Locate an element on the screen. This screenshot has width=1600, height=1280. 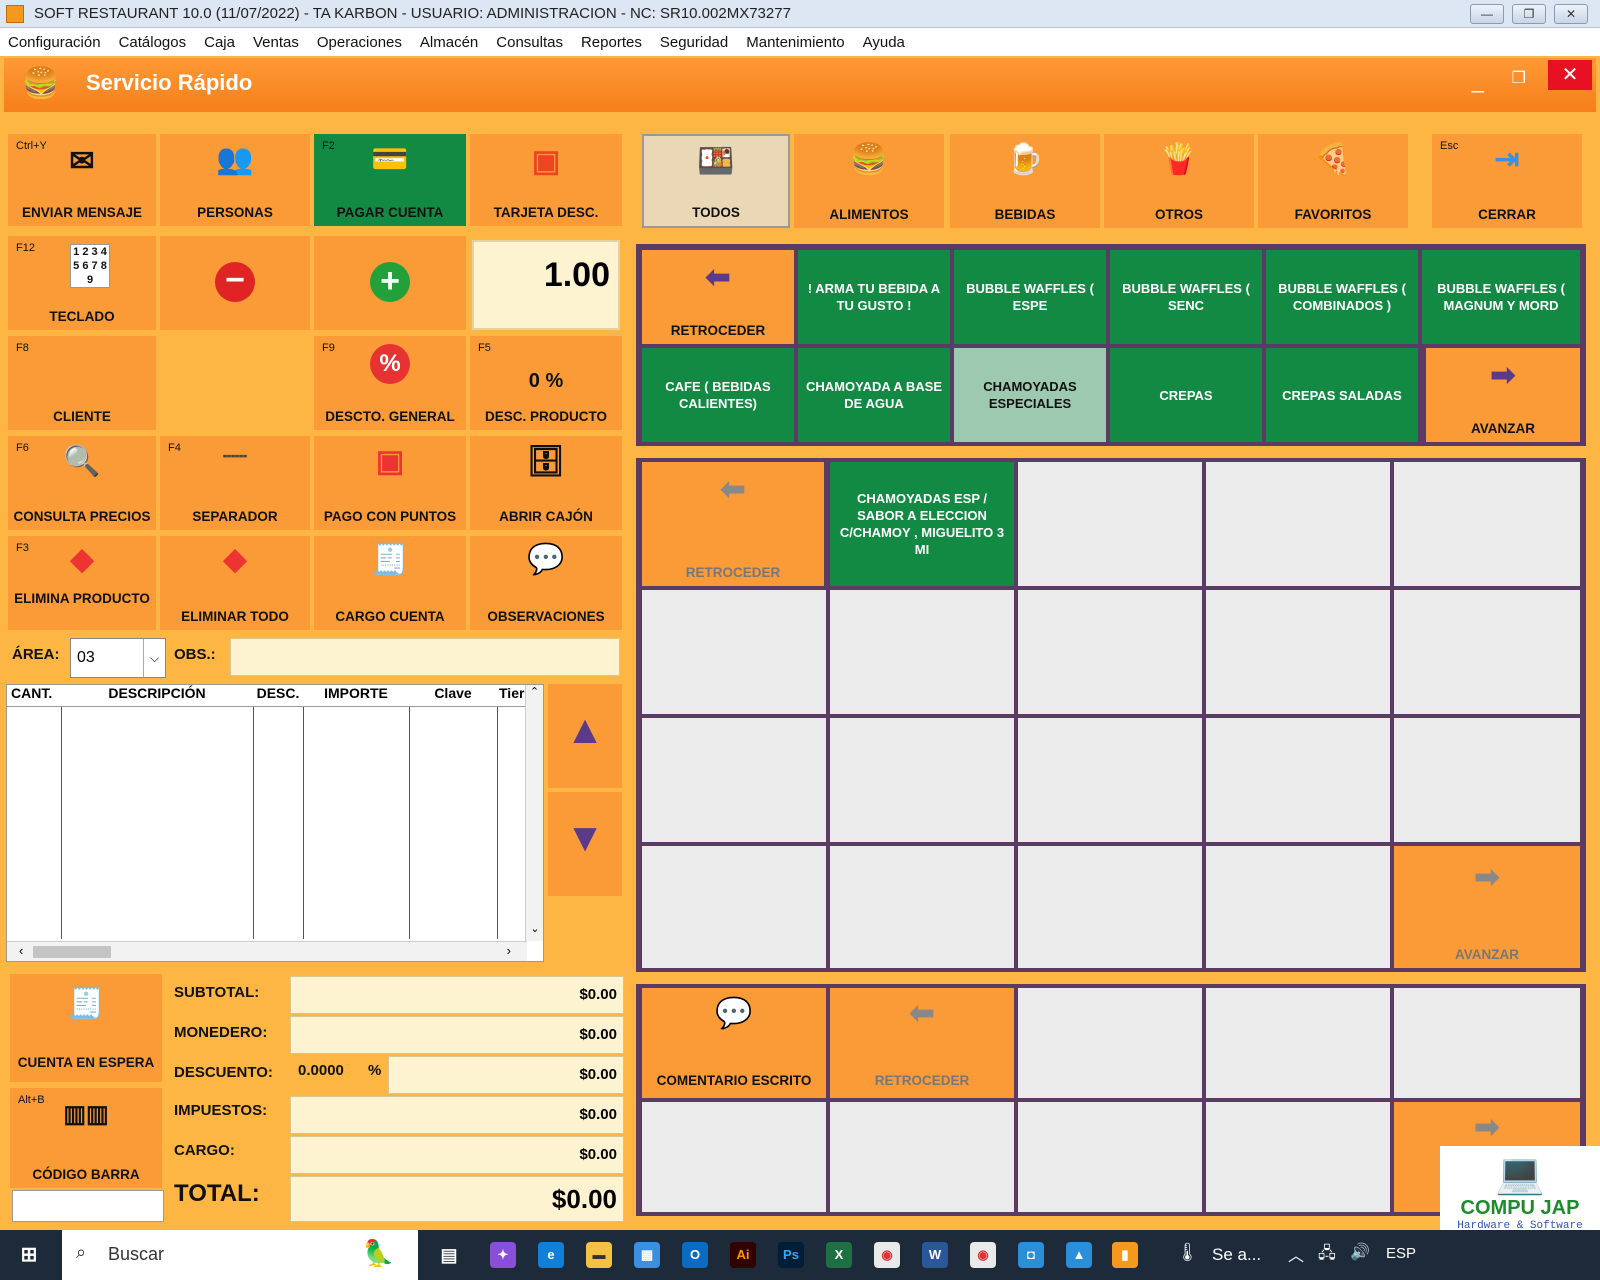
excel-icon: X is located at coordinates (839, 1255).